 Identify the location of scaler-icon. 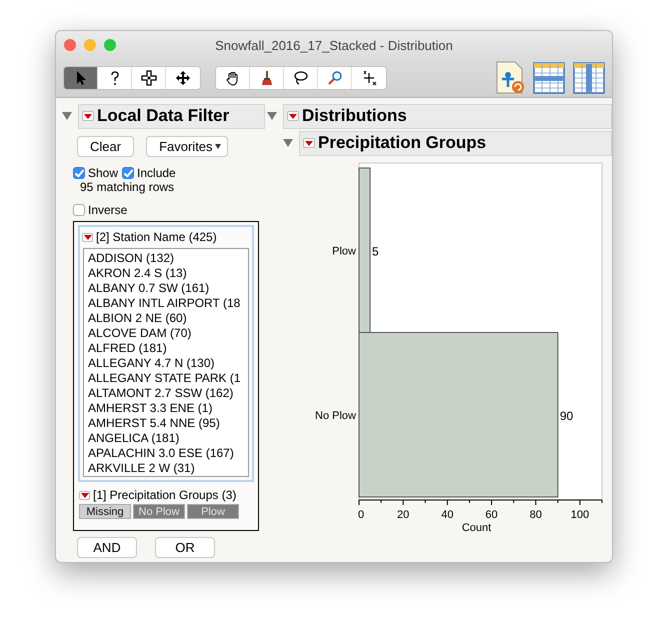
(369, 78).